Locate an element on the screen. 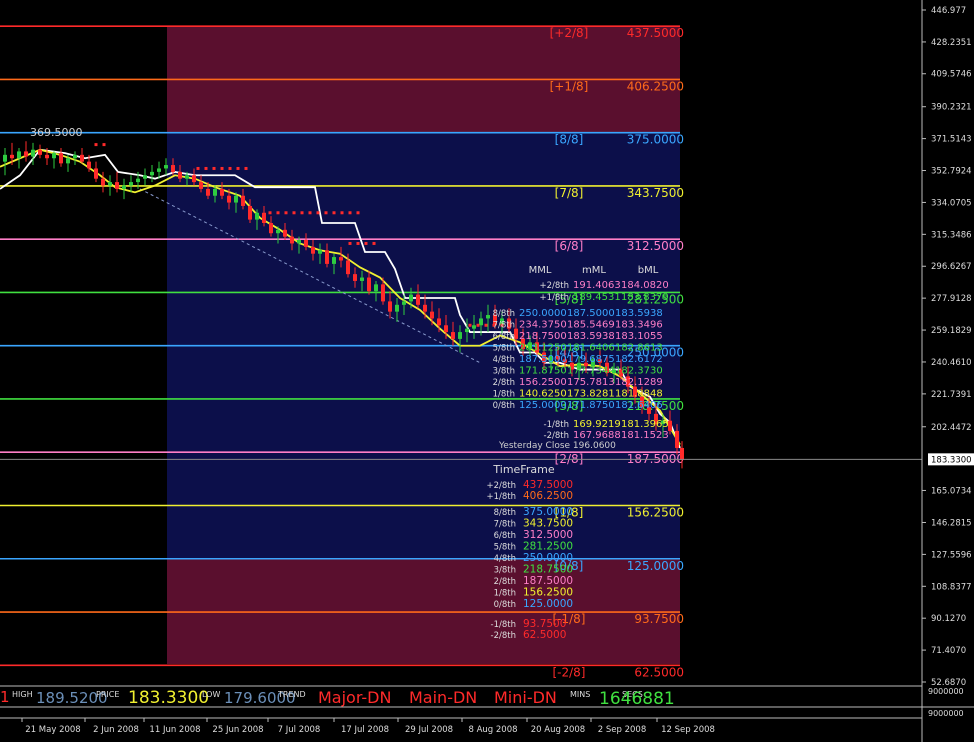  mml-row-value: 171.8750 is located at coordinates (543, 371).